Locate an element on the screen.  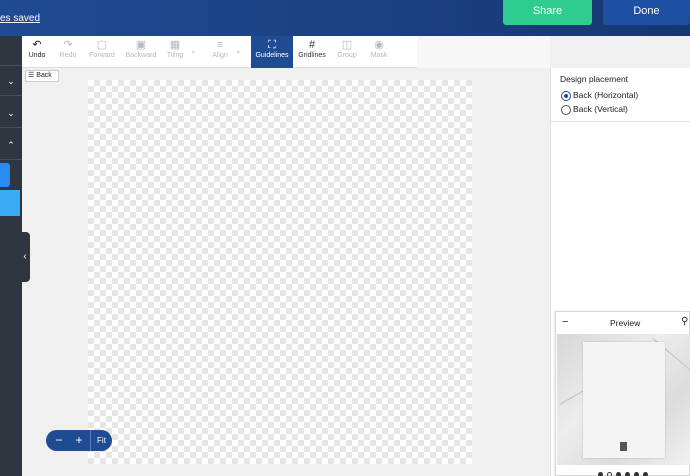
page-dot-active is located at coordinates (609, 474).